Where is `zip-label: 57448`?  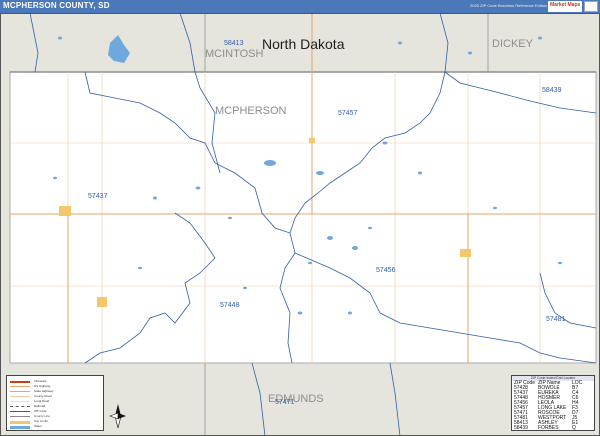 zip-label: 57448 is located at coordinates (230, 305).